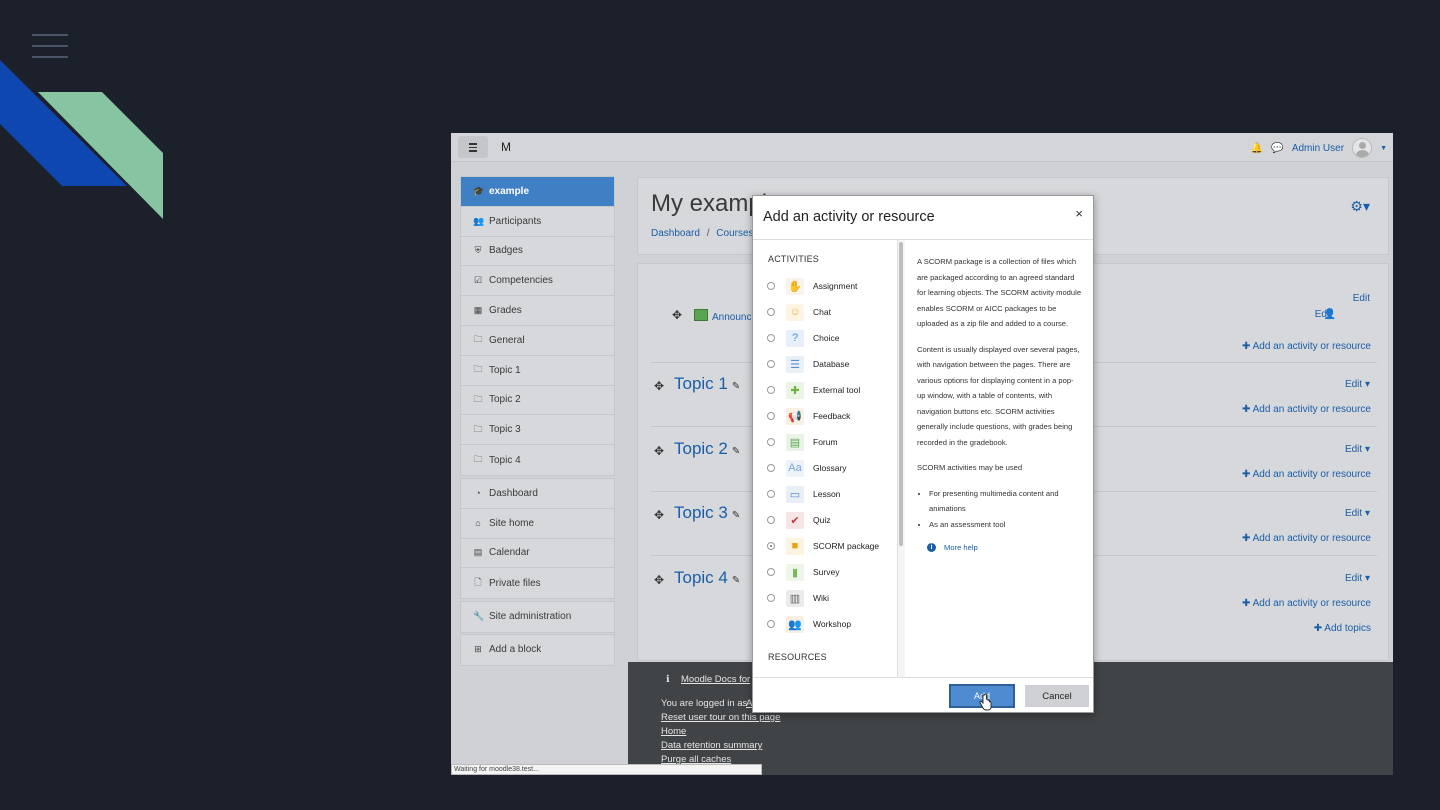  I want to click on sidebar-item-grades: ▦ Grades, so click(537, 311).